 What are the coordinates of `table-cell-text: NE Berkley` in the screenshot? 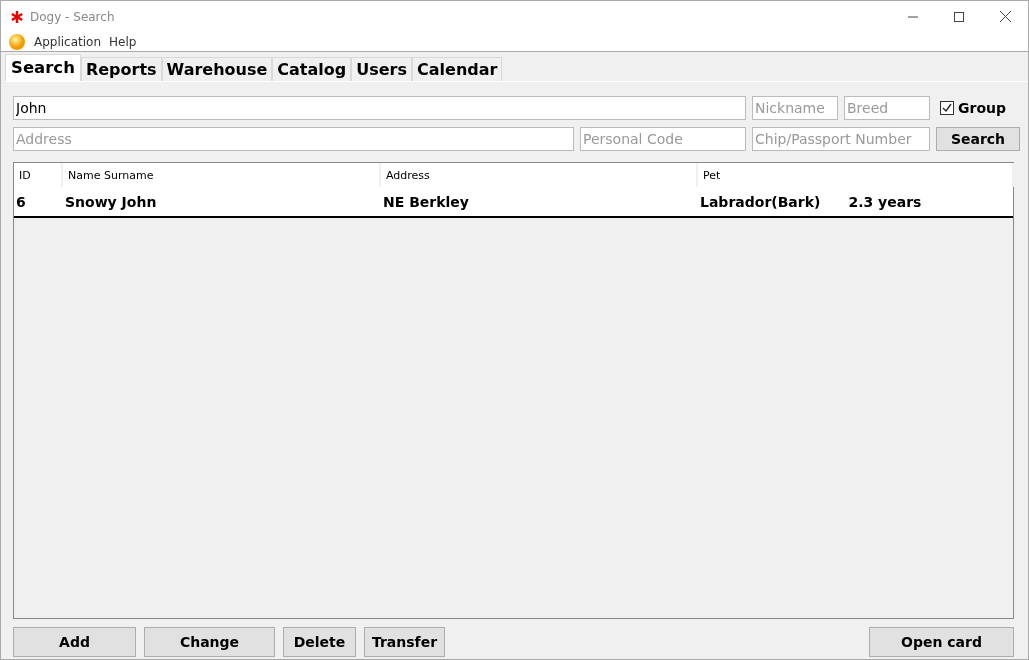 It's located at (426, 202).